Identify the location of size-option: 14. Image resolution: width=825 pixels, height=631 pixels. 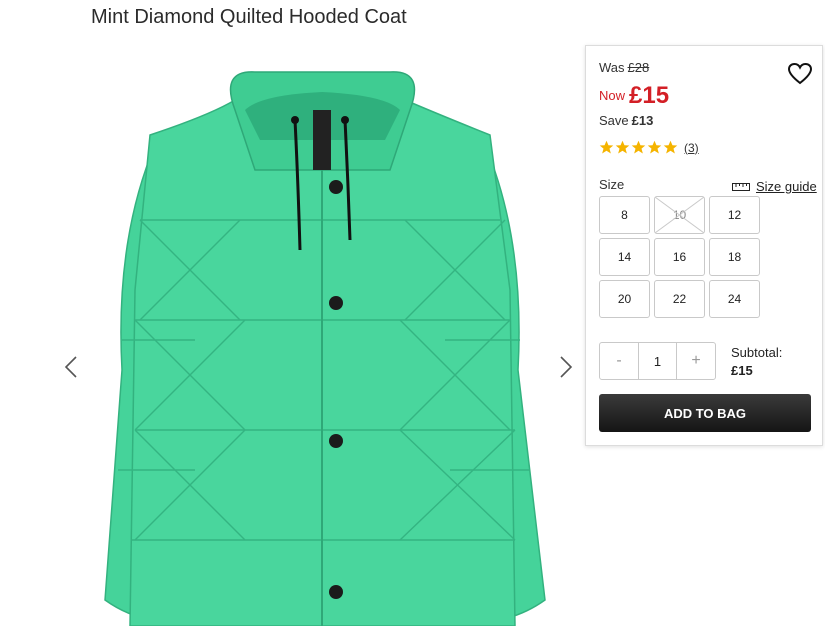
(624, 257).